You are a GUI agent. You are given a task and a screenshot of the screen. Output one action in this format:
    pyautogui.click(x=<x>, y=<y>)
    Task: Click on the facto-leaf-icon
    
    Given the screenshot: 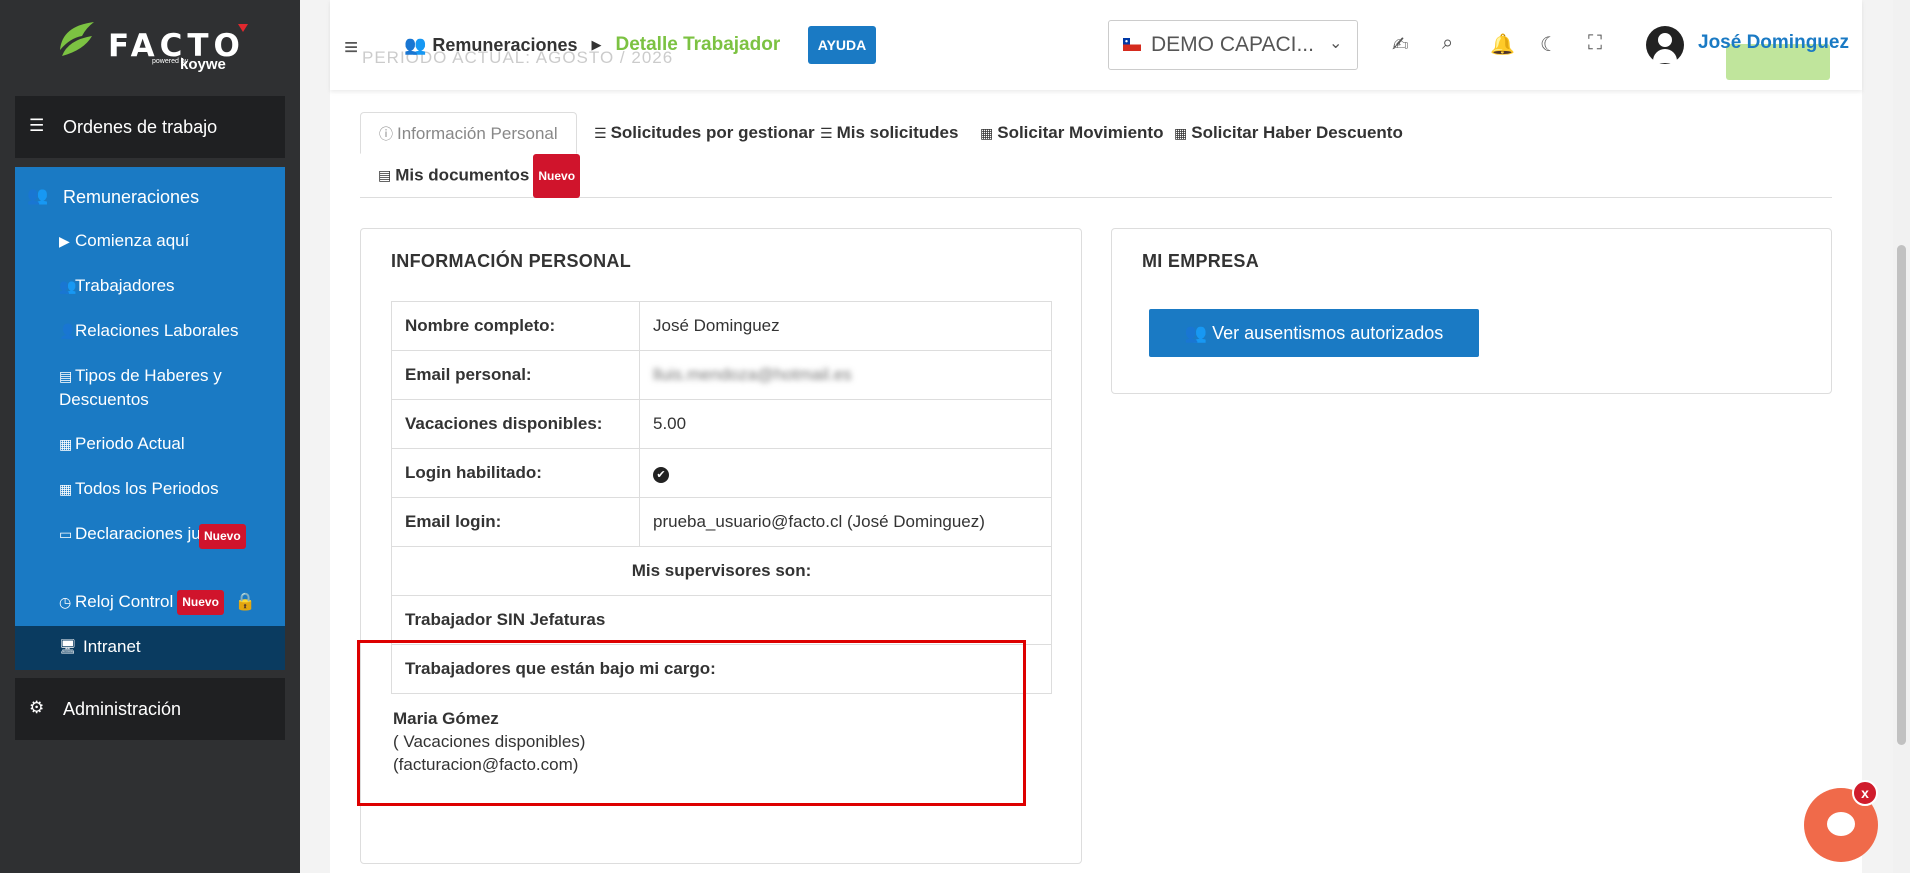 What is the action you would take?
    pyautogui.click(x=77, y=39)
    